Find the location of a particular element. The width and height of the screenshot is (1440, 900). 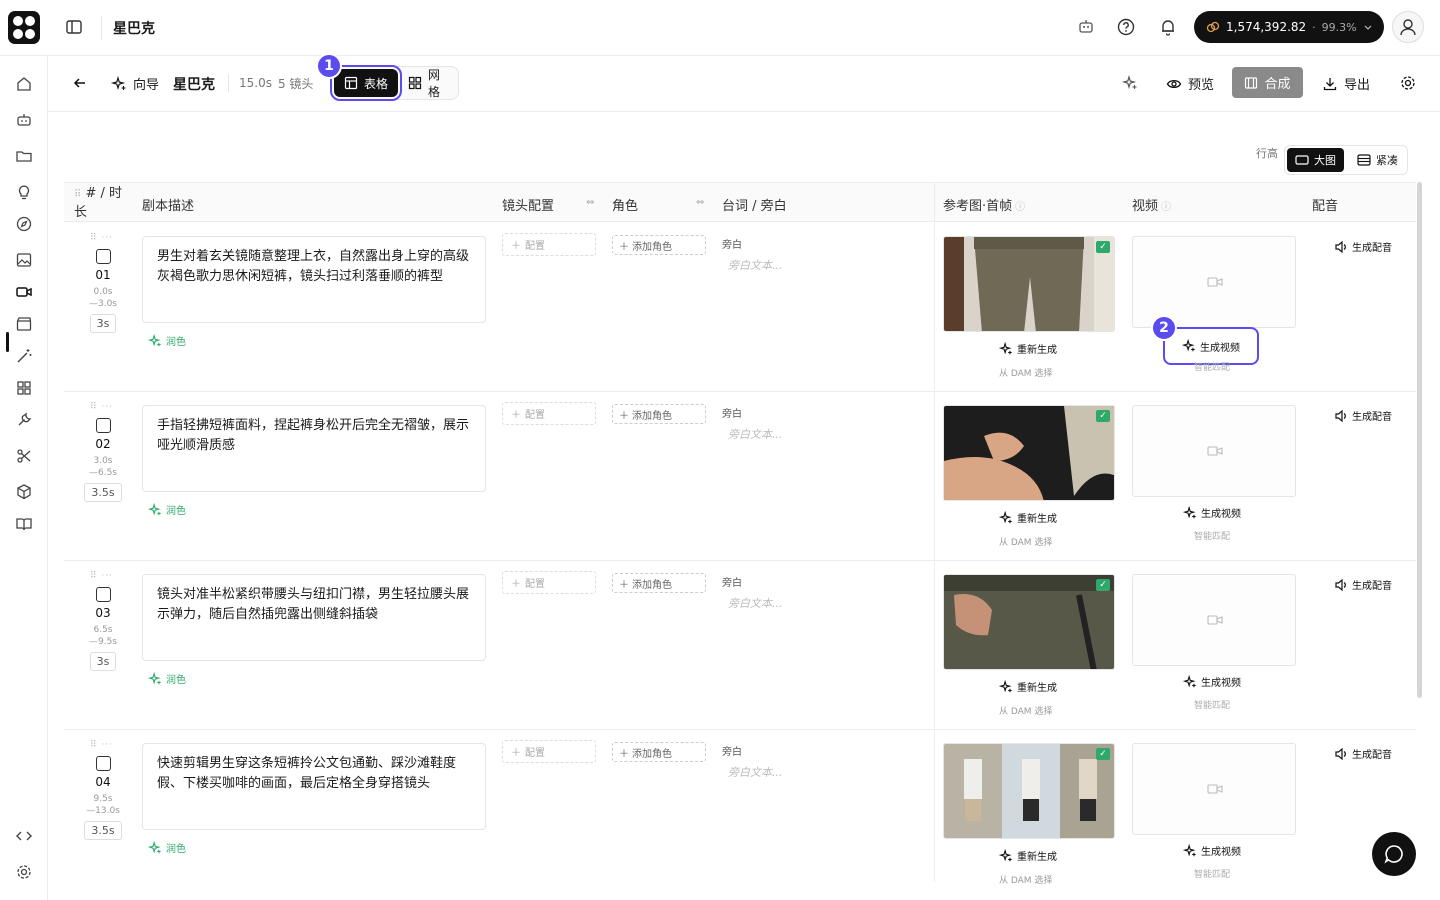

robot-icon is located at coordinates (24, 120).